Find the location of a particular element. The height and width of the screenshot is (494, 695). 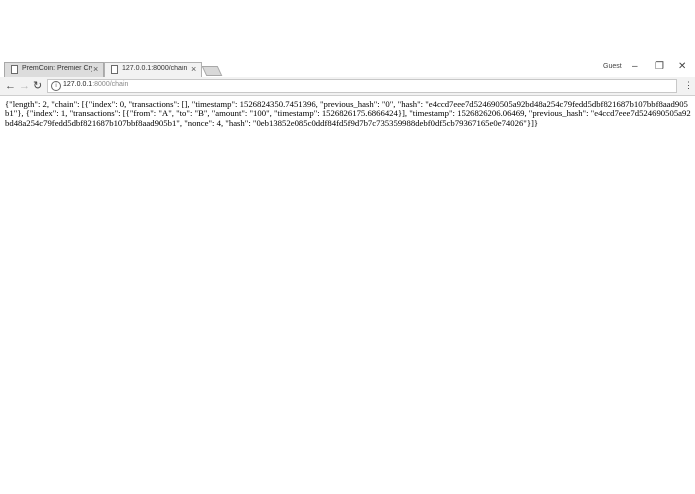

url-text: 127.0.0.1:8000/chain is located at coordinates (95, 84).